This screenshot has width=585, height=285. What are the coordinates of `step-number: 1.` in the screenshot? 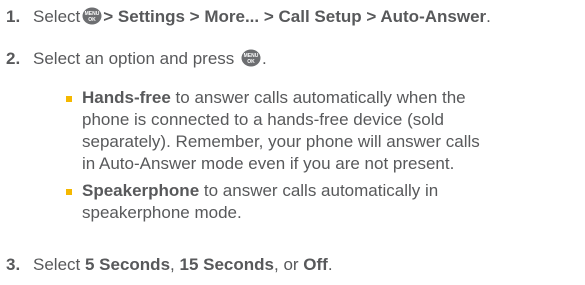 It's located at (13, 16).